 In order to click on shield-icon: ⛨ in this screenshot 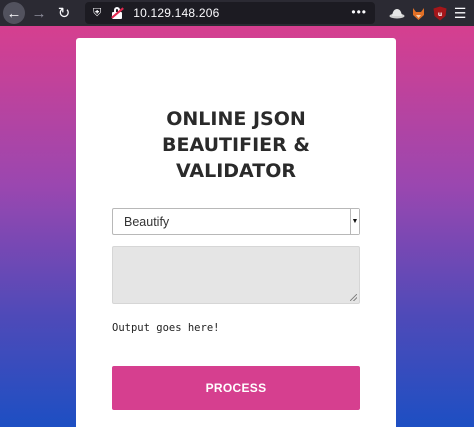, I will do `click(97, 13)`.